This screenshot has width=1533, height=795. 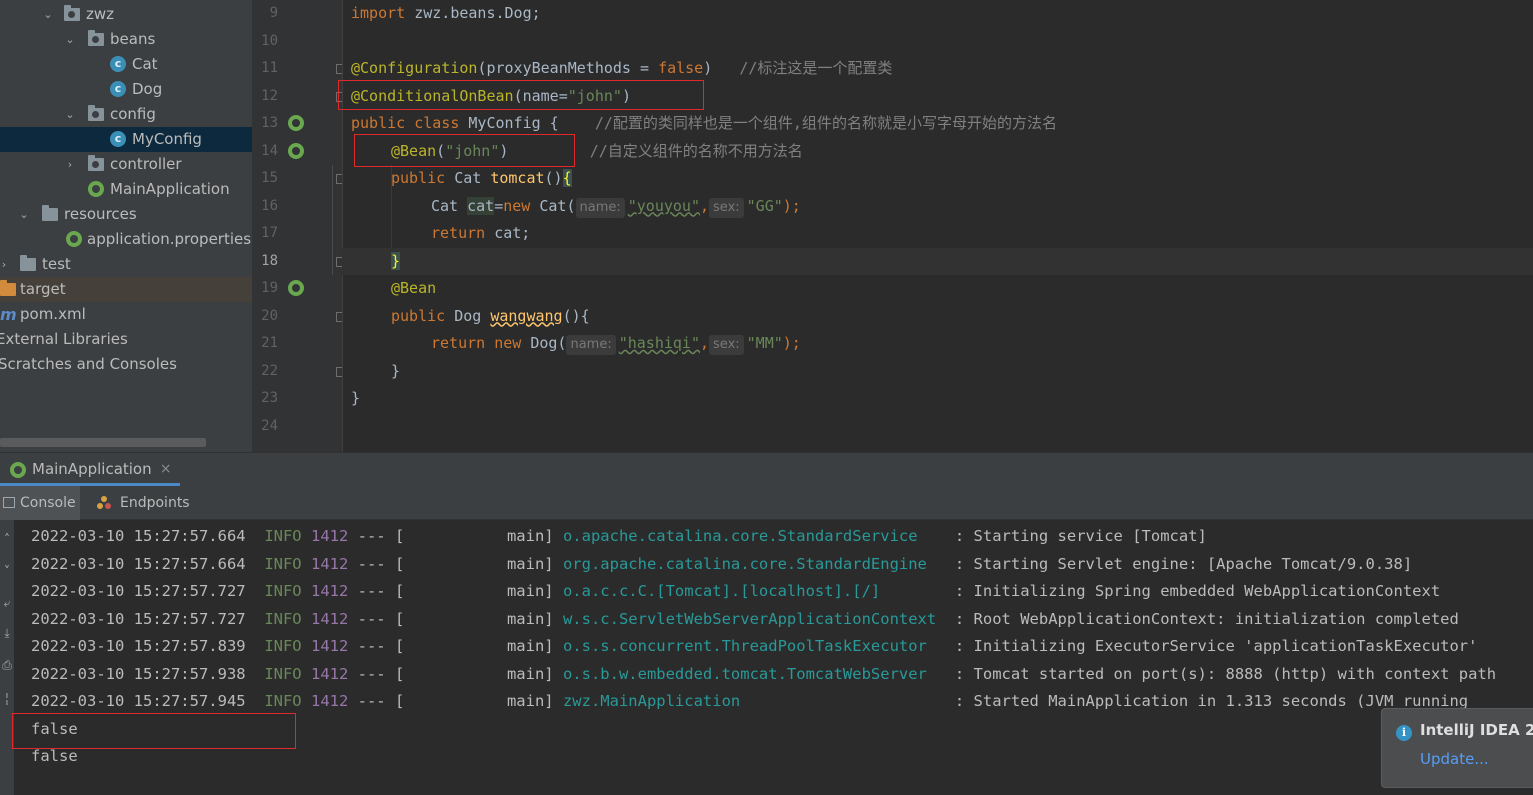 What do you see at coordinates (7, 699) in the screenshot?
I see `clear-icon: ╎` at bounding box center [7, 699].